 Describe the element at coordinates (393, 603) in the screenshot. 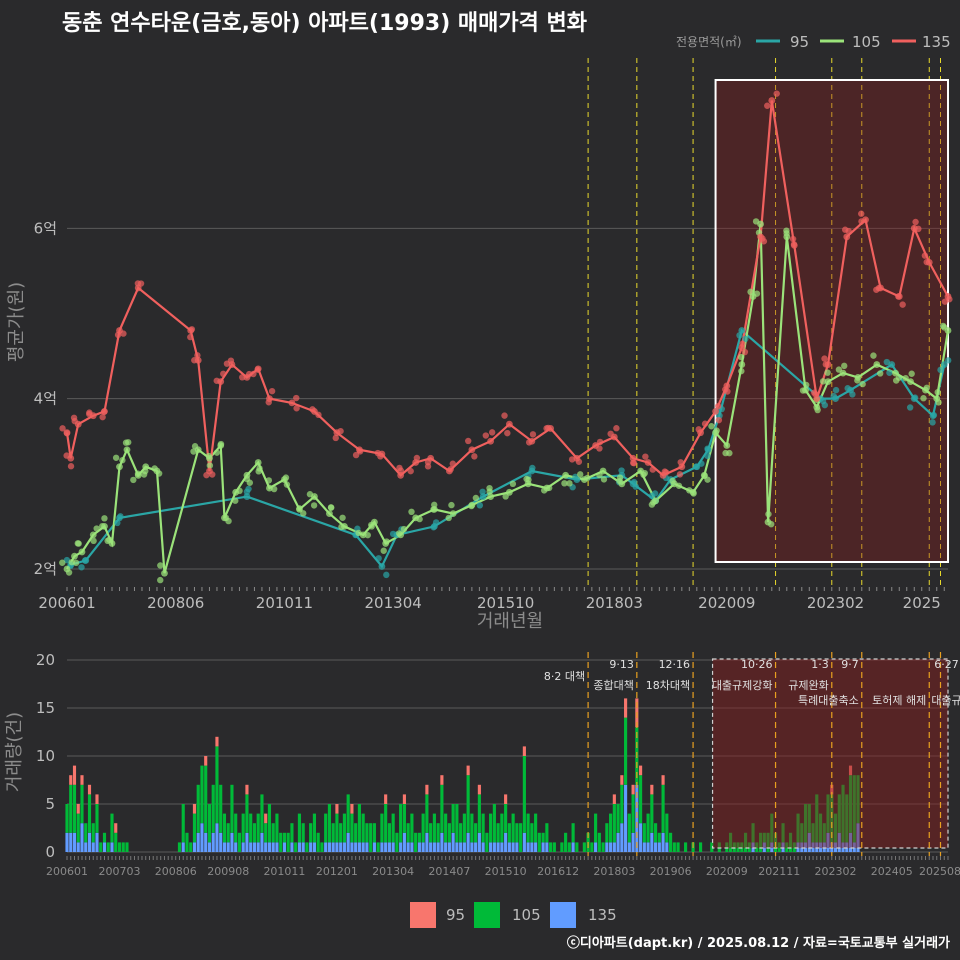

I see `price-x-tick-label: 201304` at that location.